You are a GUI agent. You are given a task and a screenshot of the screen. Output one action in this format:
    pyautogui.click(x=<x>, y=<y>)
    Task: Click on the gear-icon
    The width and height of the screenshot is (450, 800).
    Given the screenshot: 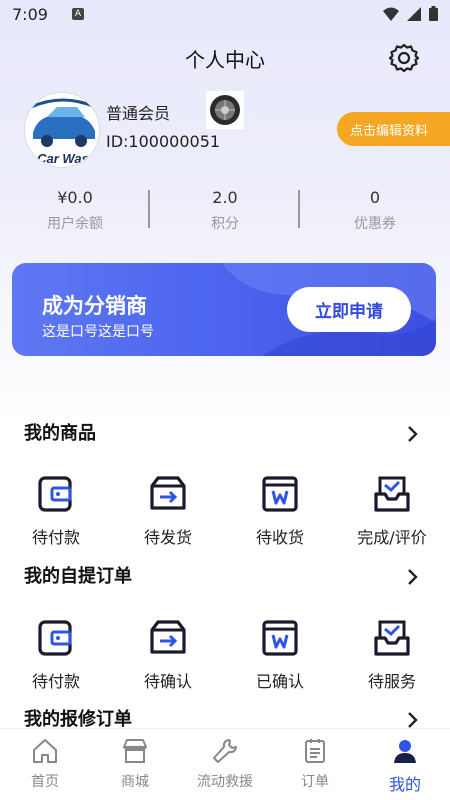 What is the action you would take?
    pyautogui.click(x=404, y=58)
    